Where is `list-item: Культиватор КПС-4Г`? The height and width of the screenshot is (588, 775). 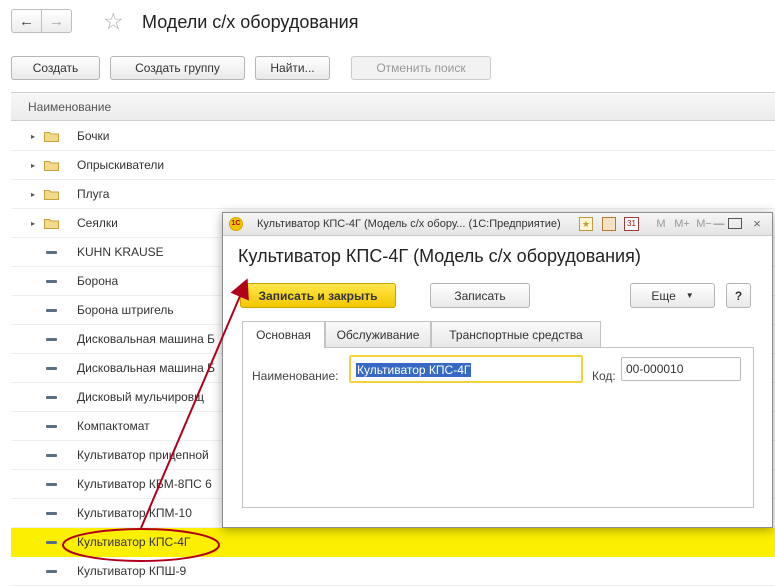
list-item: Культиватор КПС-4Г is located at coordinates (393, 542).